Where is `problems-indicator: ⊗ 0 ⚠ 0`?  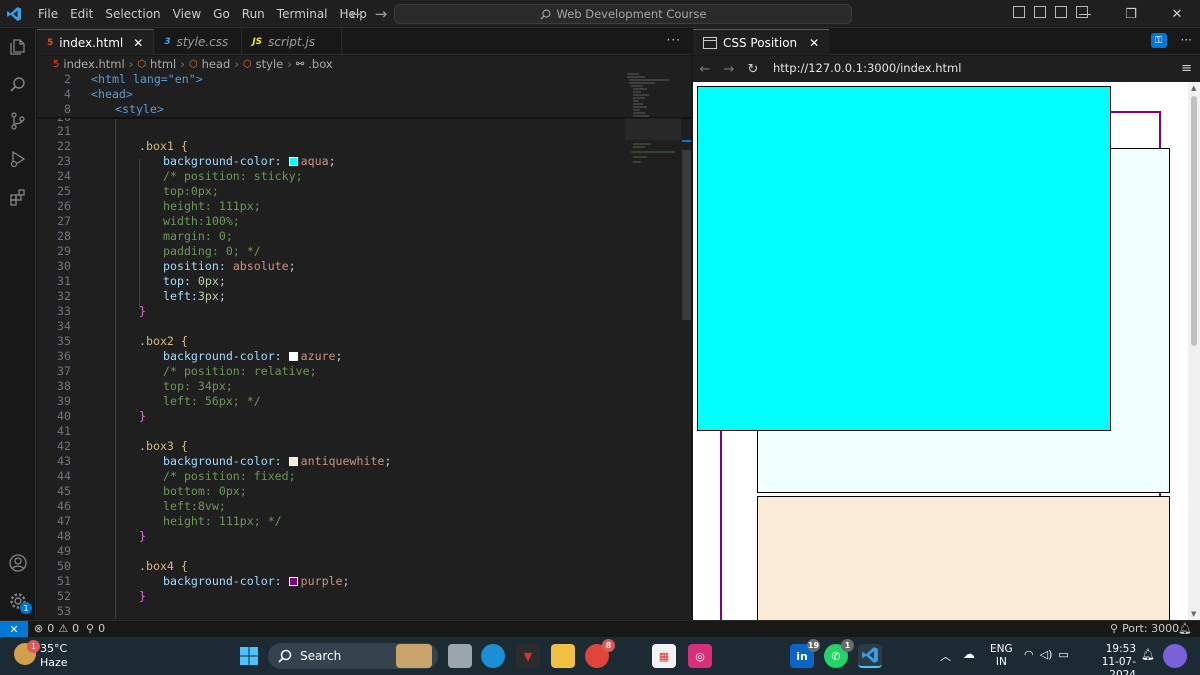
problems-indicator: ⊗ 0 ⚠ 0 is located at coordinates (56, 628).